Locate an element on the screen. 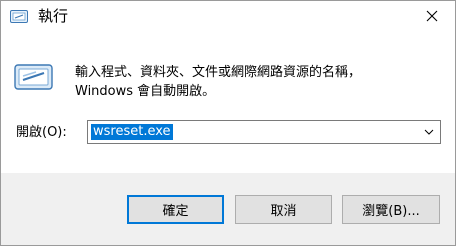 The image size is (456, 246). cancel-button: 取消 is located at coordinates (283, 209).